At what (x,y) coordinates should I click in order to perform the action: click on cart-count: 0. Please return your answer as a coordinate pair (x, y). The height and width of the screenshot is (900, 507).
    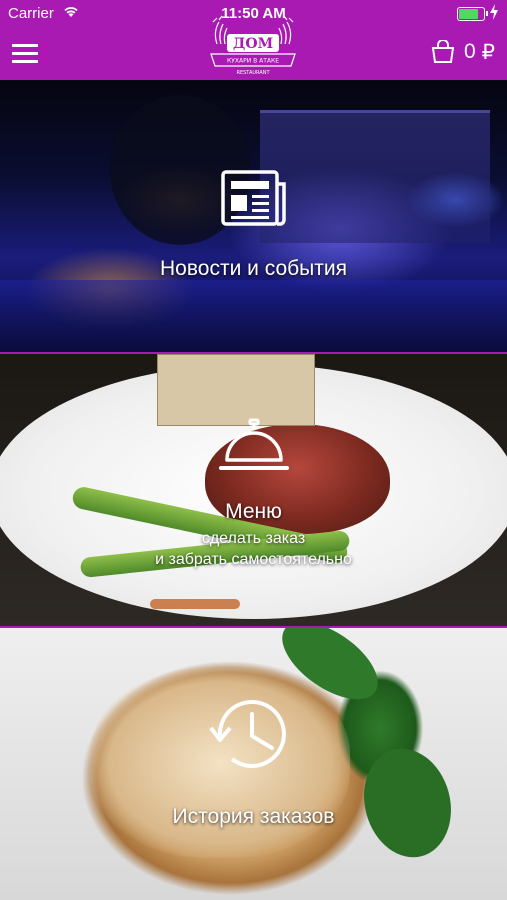
    Looking at the image, I should click on (469, 51).